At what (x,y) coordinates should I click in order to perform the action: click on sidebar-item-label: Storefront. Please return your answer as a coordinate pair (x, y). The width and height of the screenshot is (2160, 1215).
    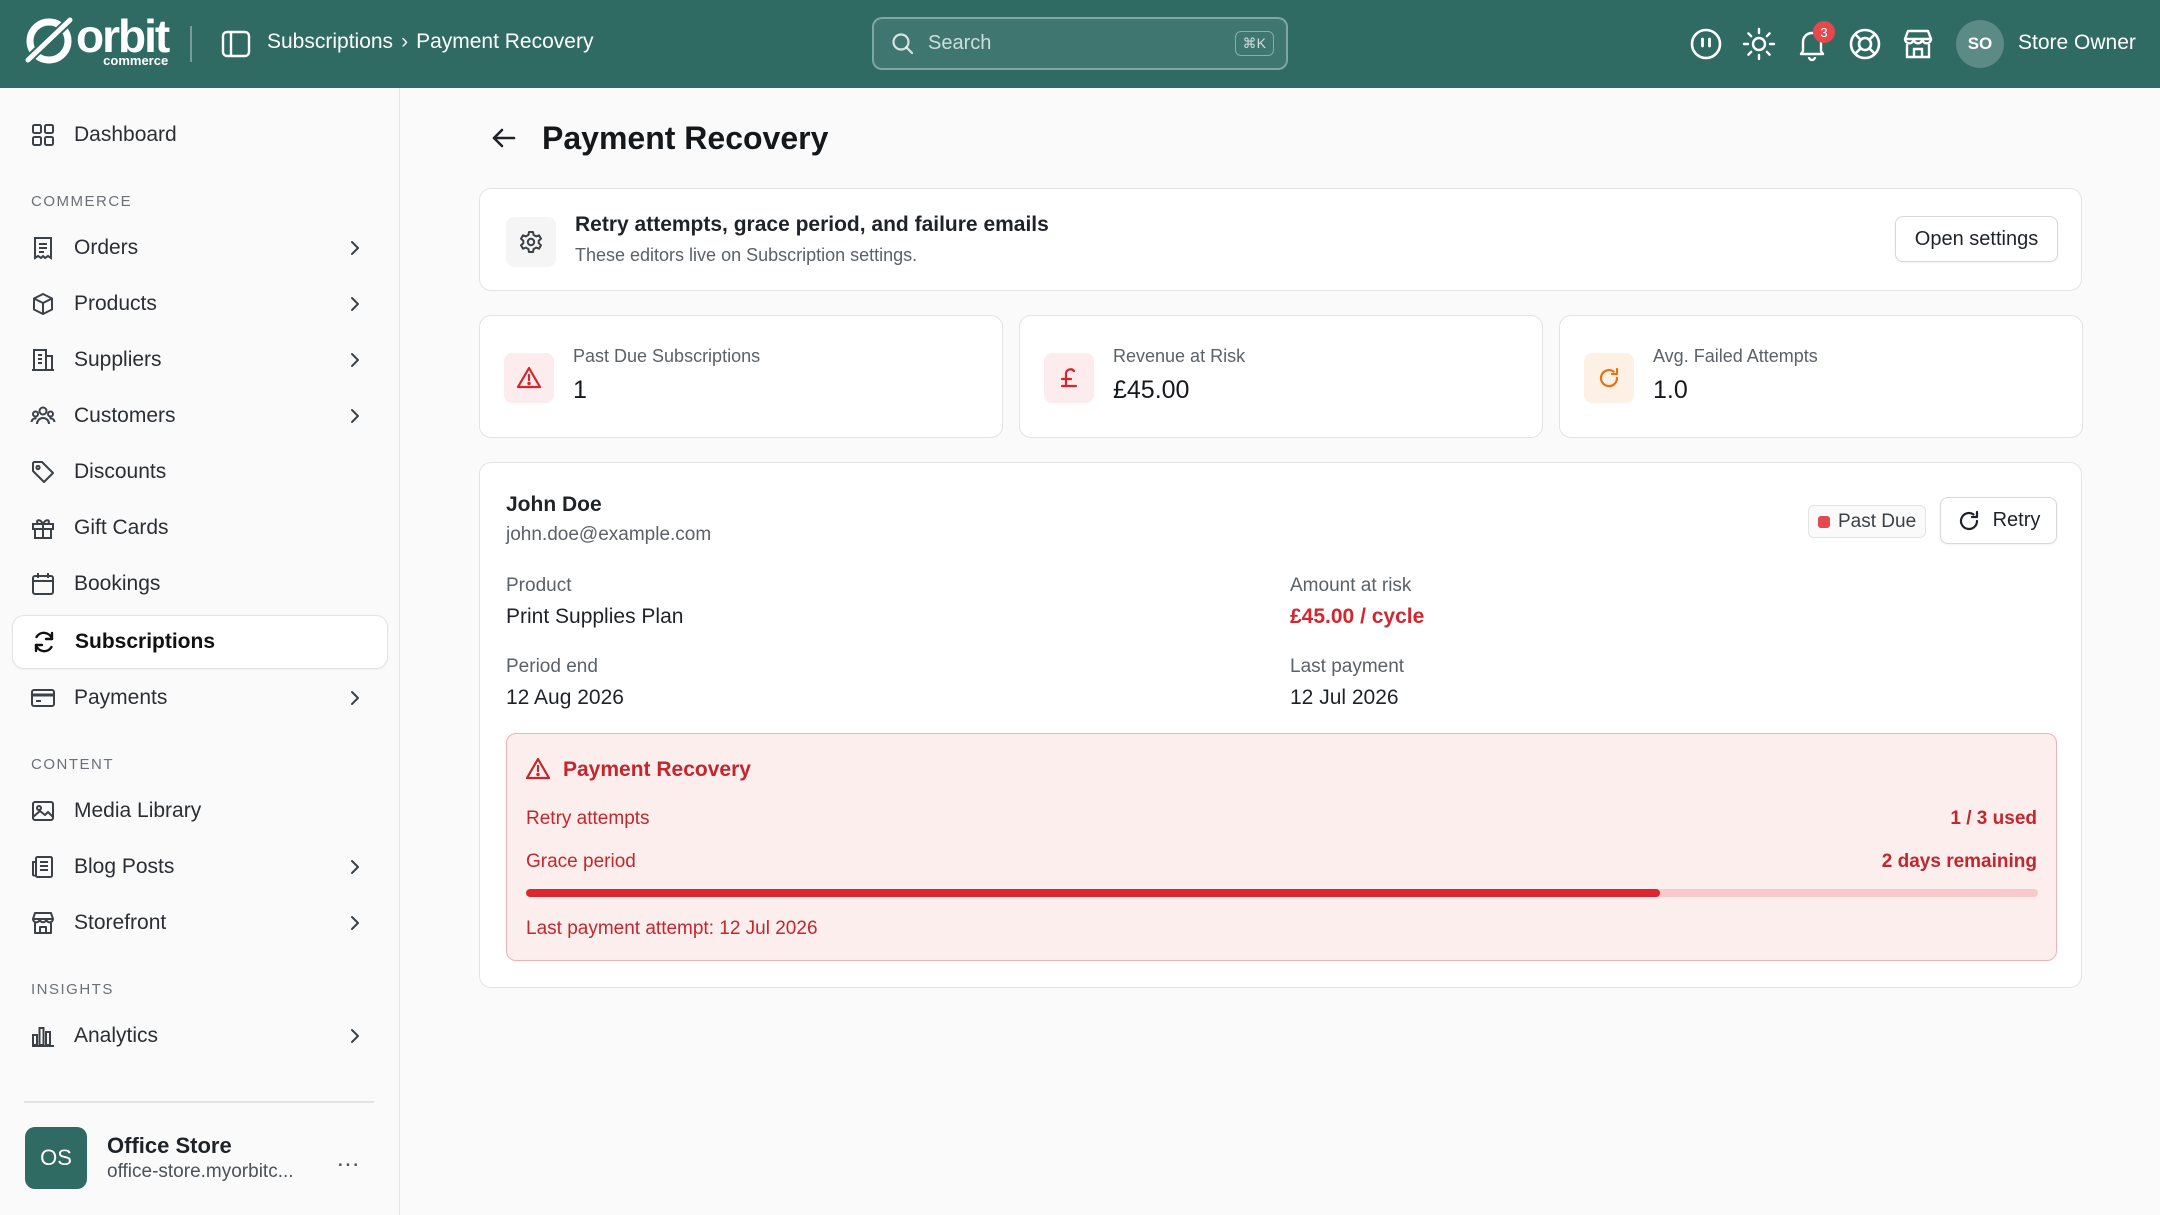
    Looking at the image, I should click on (120, 922).